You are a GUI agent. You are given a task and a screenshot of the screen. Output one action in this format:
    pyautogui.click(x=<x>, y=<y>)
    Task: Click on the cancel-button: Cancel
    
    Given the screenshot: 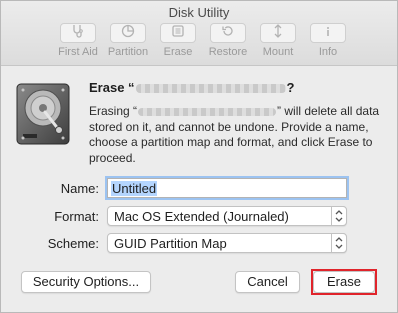 What is the action you would take?
    pyautogui.click(x=267, y=282)
    